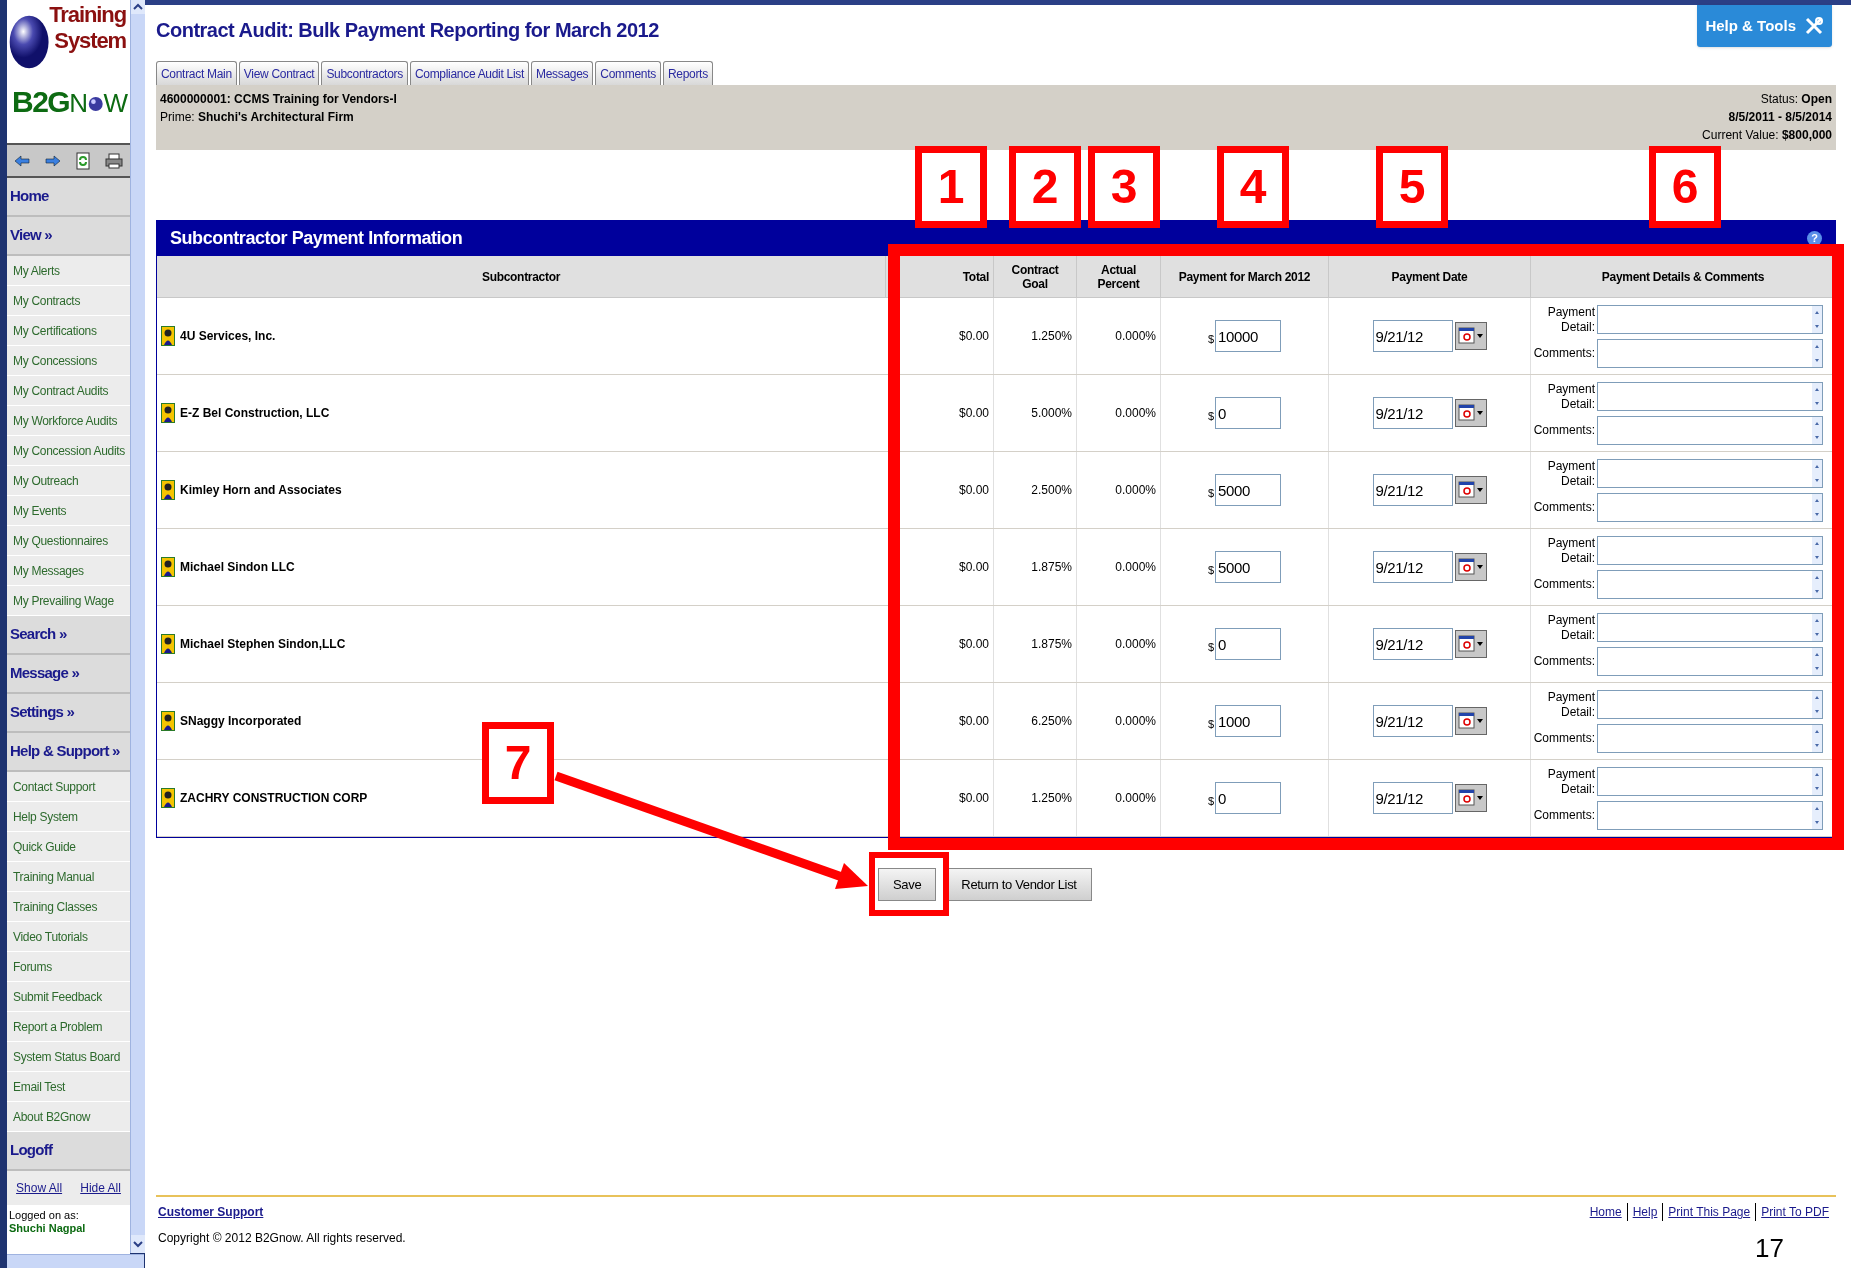  I want to click on nav-section: Search », so click(68, 635).